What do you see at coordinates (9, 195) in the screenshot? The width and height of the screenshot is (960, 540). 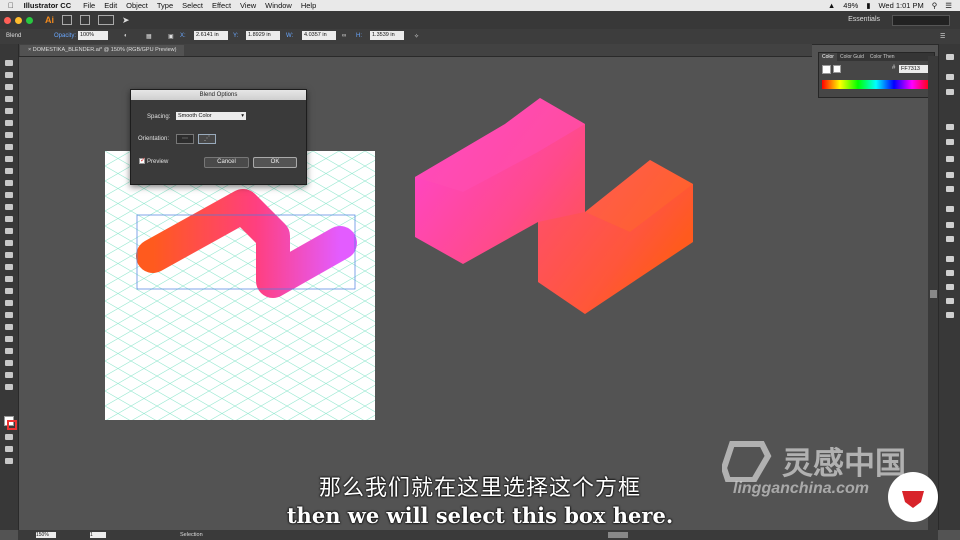 I see `eraser-tool-icon` at bounding box center [9, 195].